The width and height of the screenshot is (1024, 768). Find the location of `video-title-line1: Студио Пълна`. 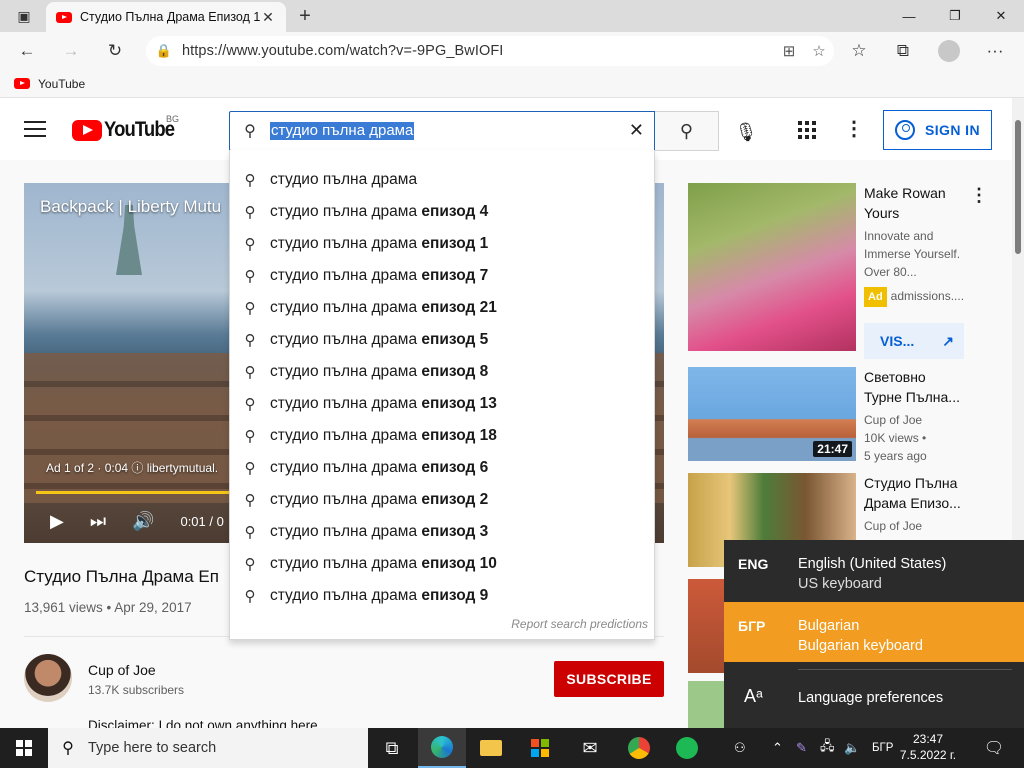

video-title-line1: Студио Пълна is located at coordinates (916, 483).